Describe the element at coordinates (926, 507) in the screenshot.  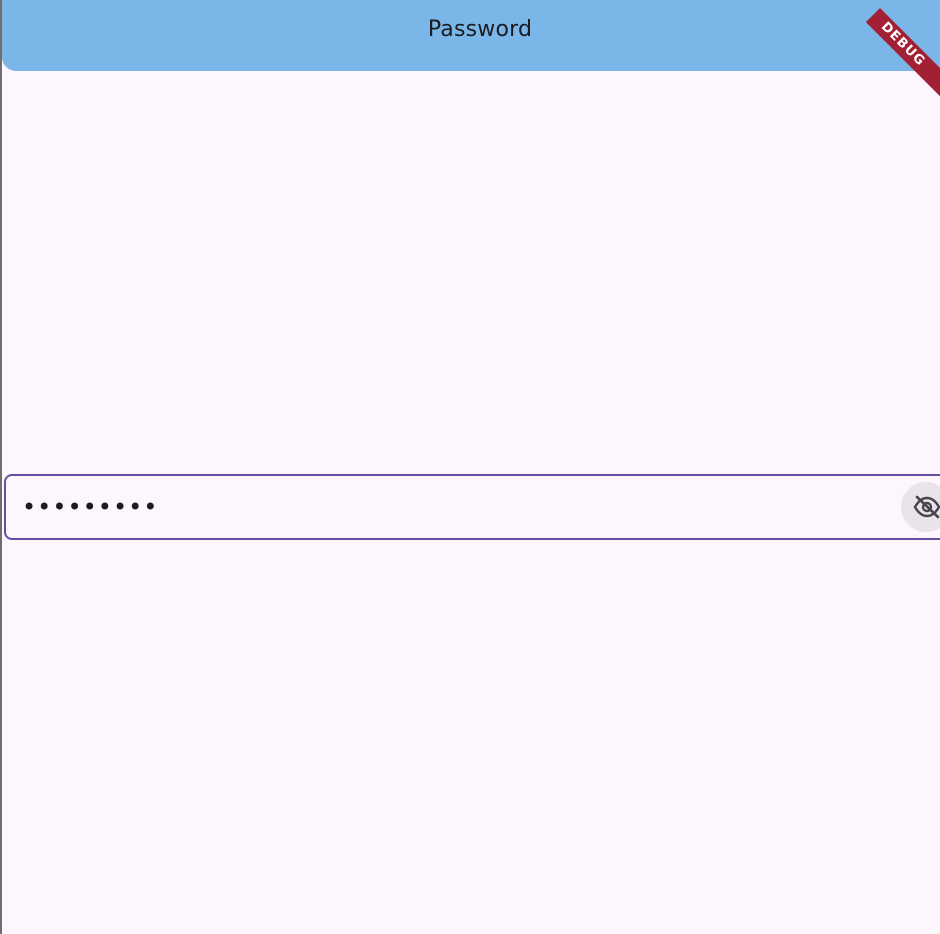
I see `visibility-off-icon` at that location.